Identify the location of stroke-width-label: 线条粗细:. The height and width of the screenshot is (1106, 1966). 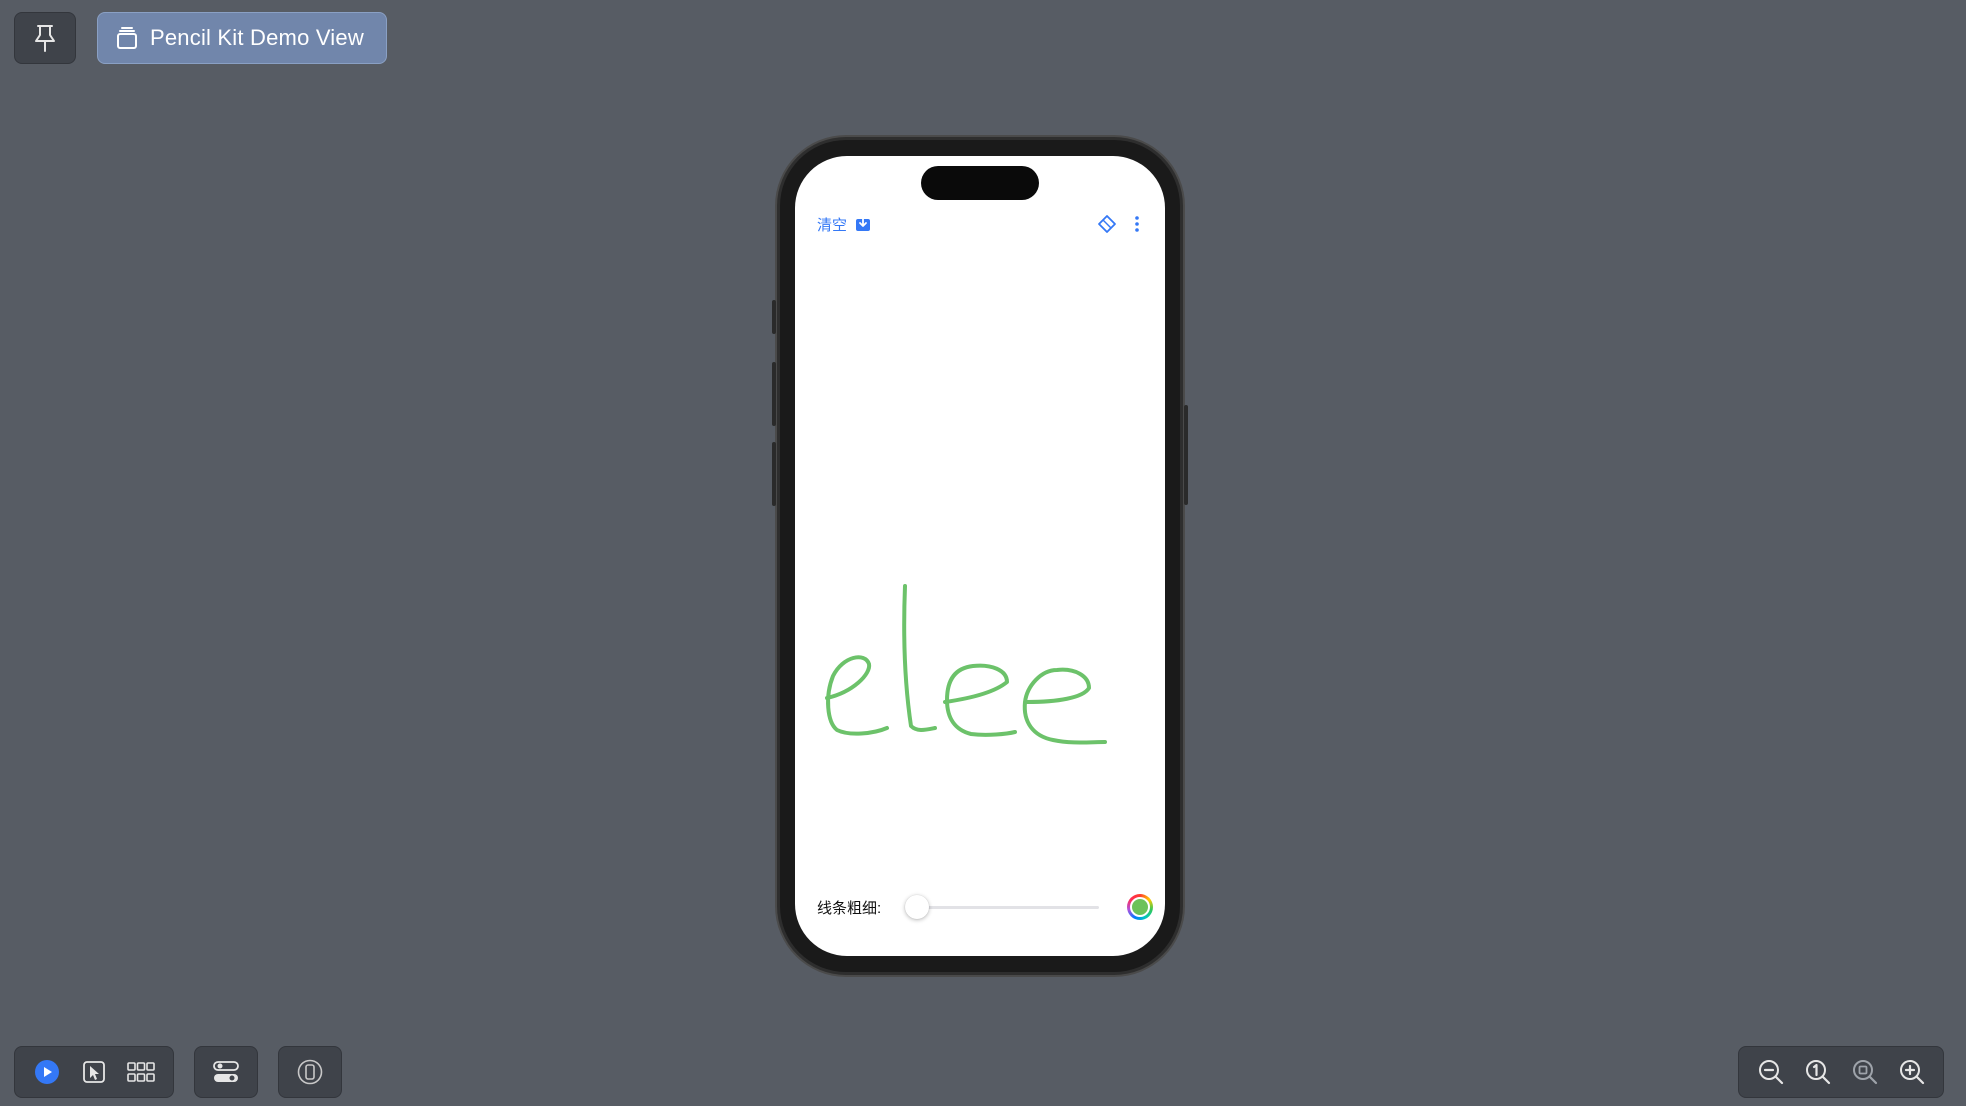
(849, 908).